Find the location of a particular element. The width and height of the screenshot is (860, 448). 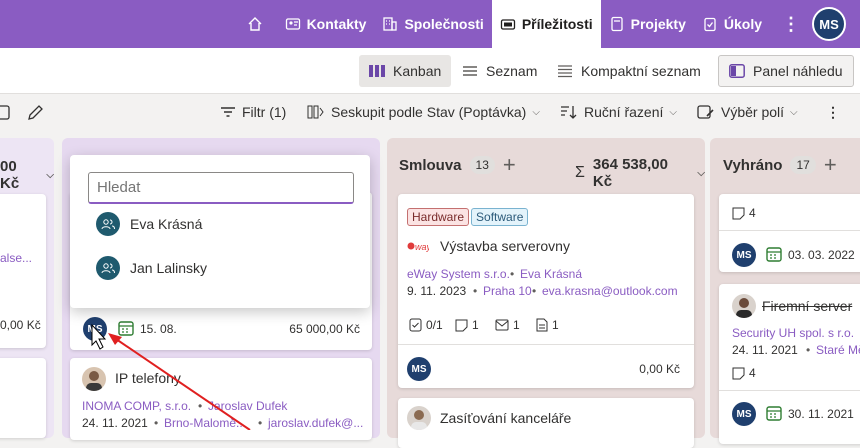

nav-item-label: Společnosti is located at coordinates (444, 24).